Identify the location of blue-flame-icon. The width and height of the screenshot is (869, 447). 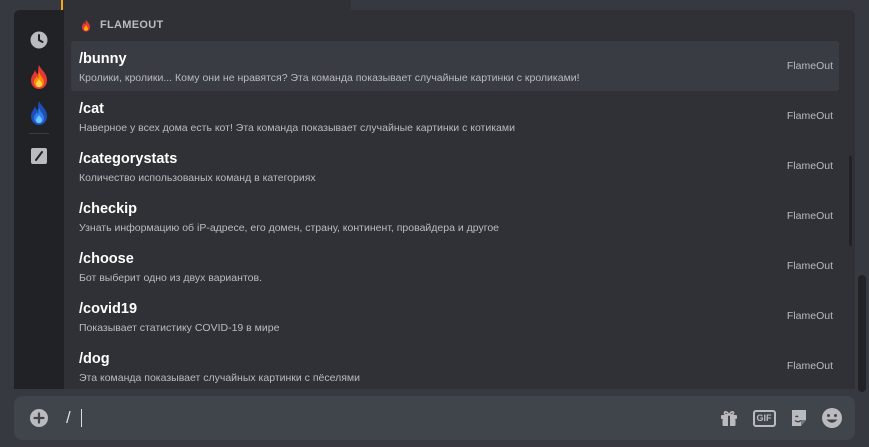
(39, 113).